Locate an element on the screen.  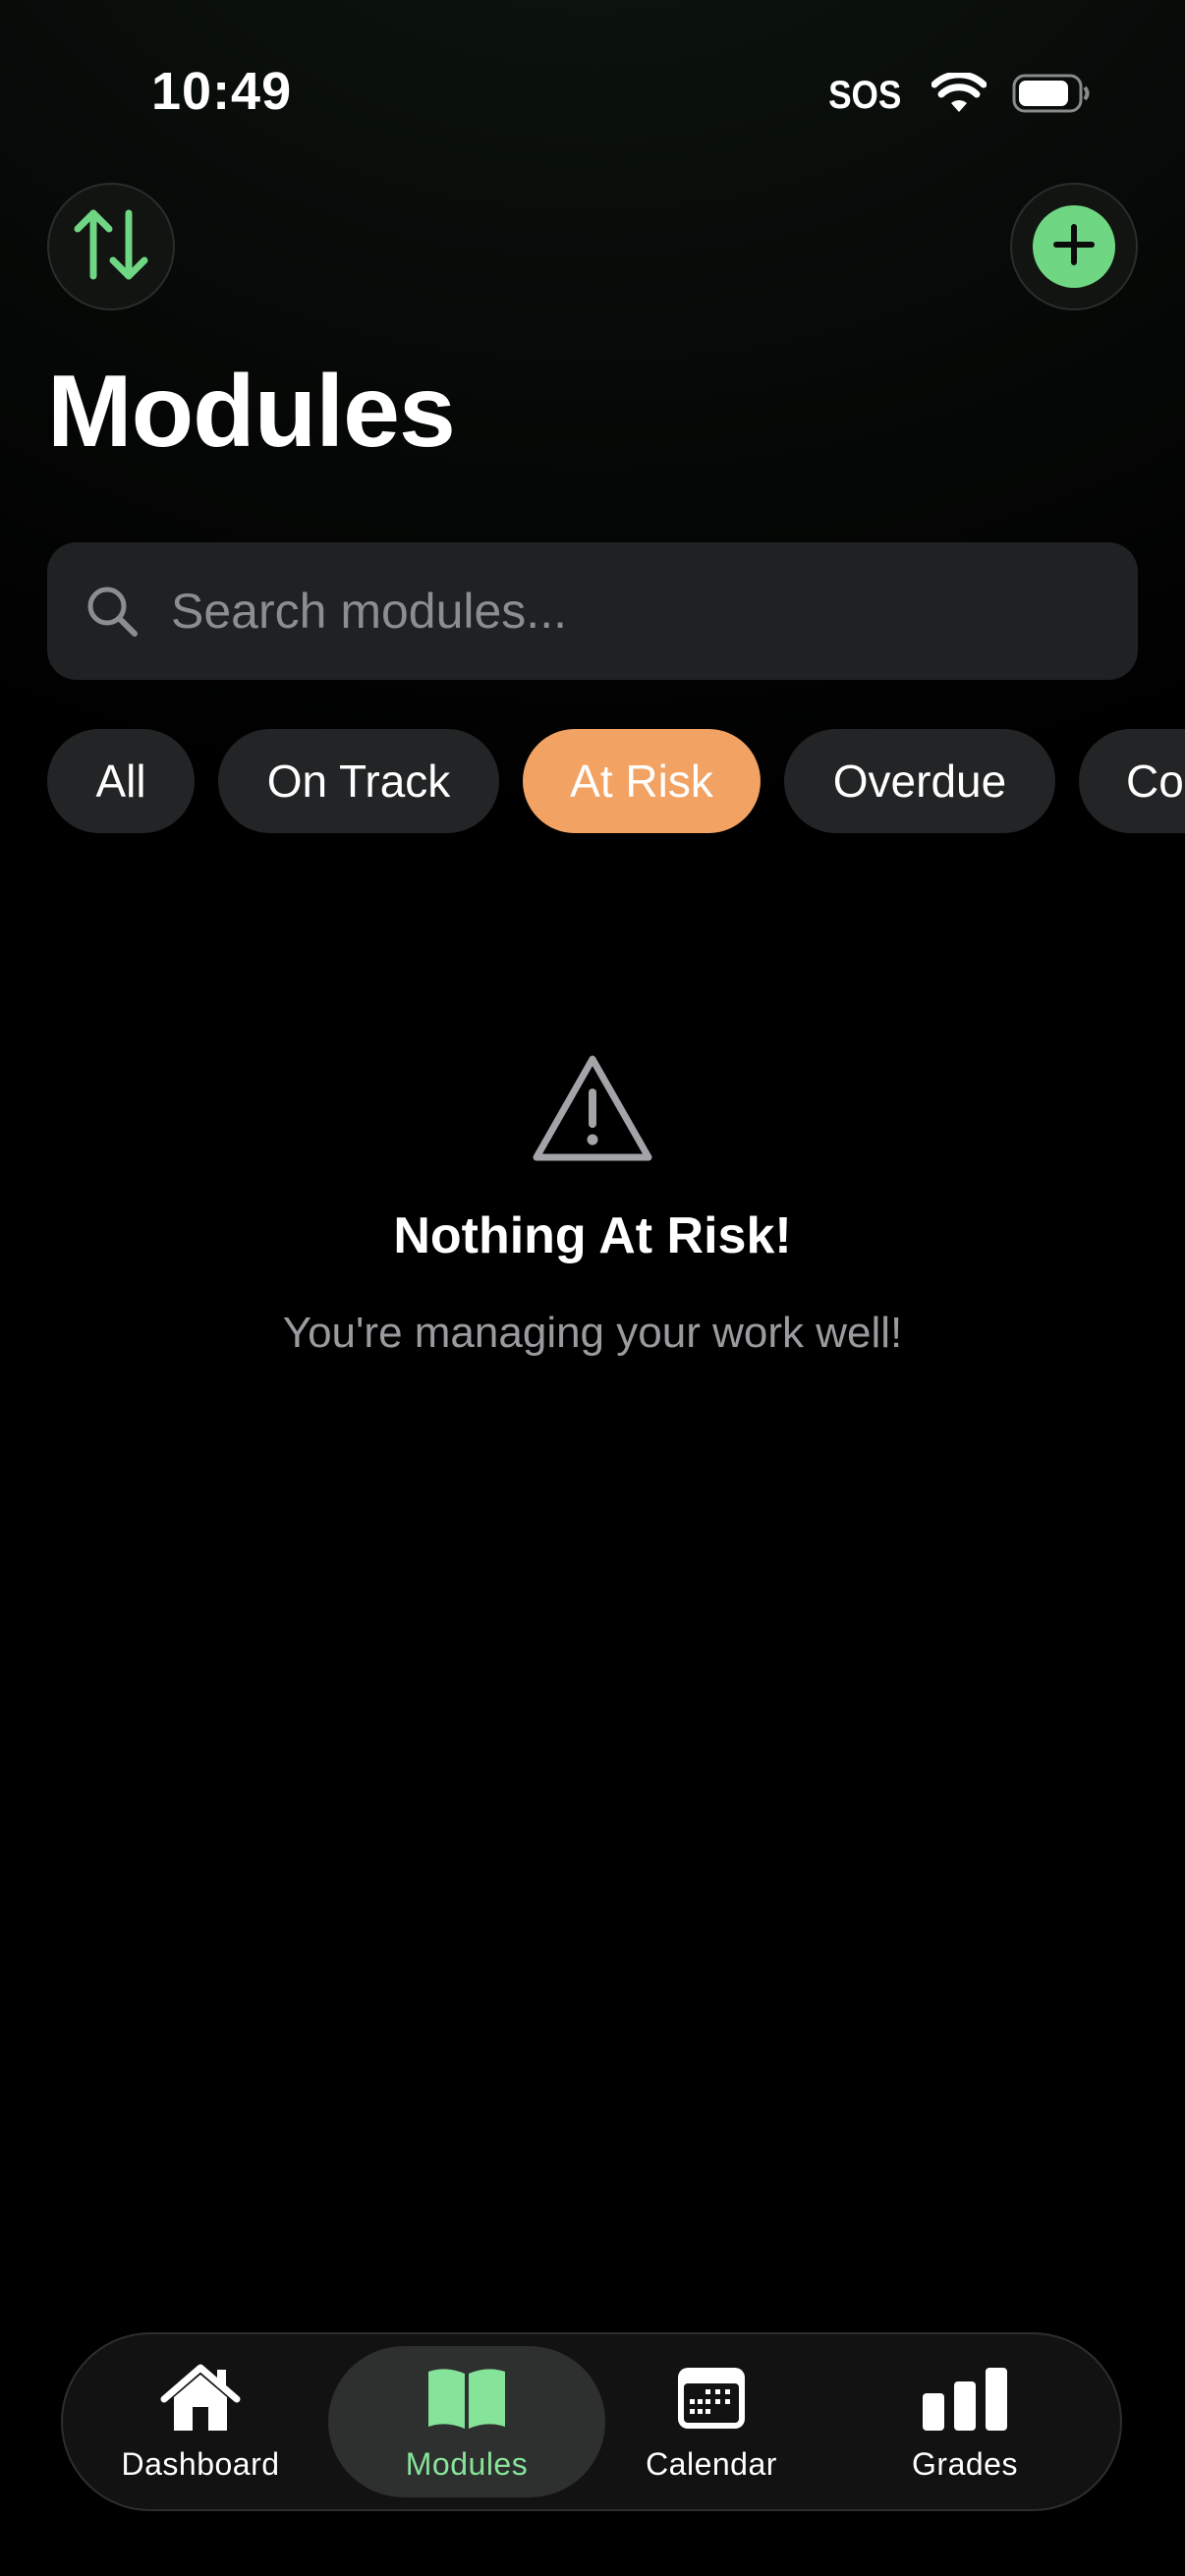
battery-icon is located at coordinates (1052, 96).